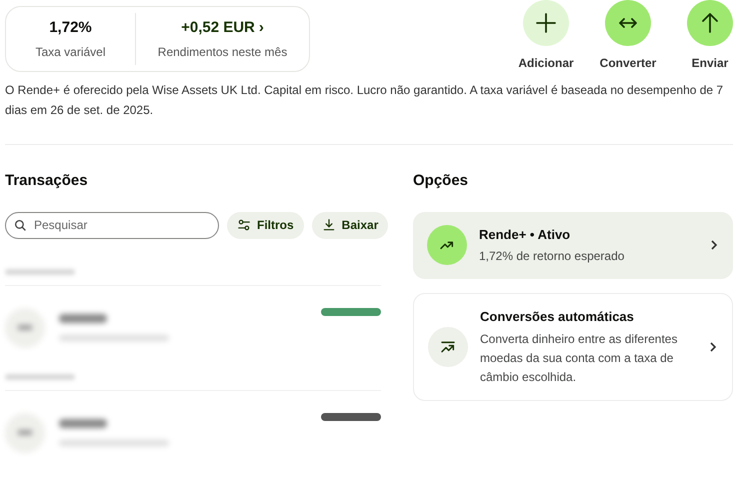 Image resolution: width=750 pixels, height=500 pixels. I want to click on rate-label: Taxa variável, so click(70, 53).